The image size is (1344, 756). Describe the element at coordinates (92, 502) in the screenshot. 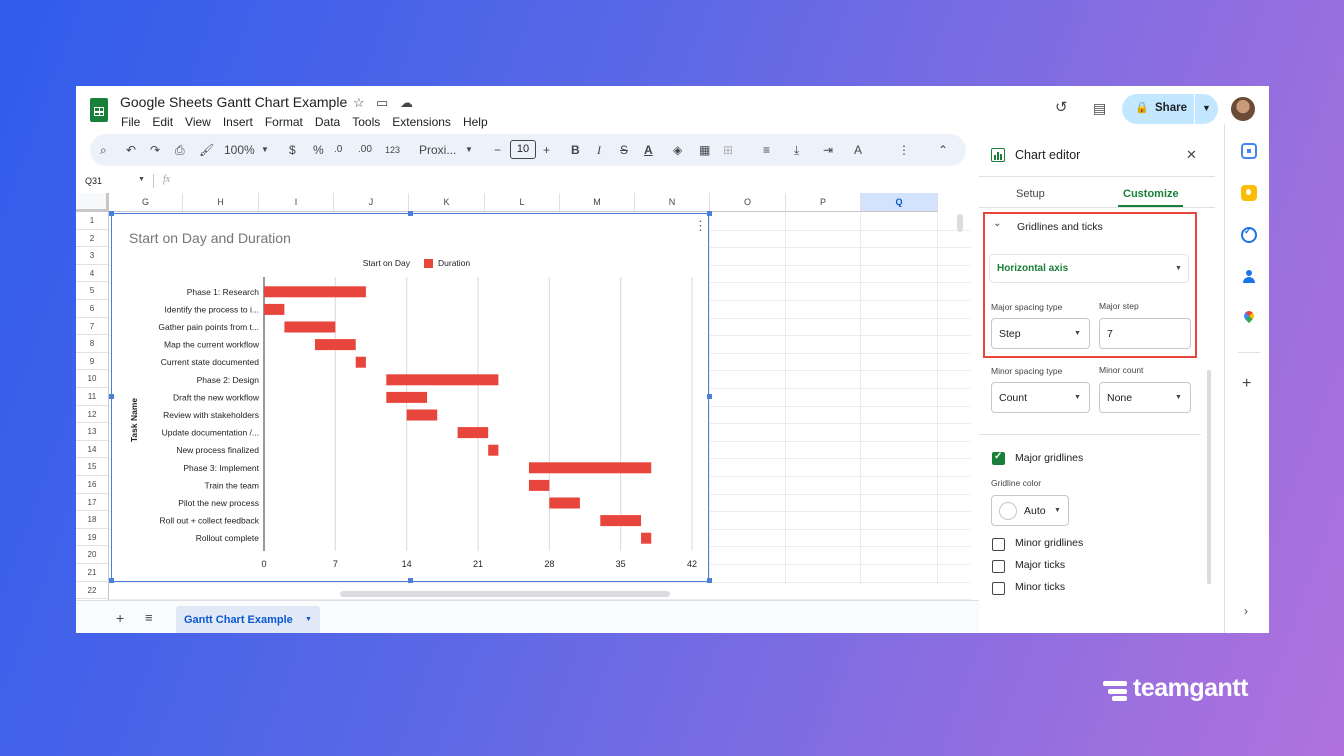

I see `row-header-17: 17` at that location.